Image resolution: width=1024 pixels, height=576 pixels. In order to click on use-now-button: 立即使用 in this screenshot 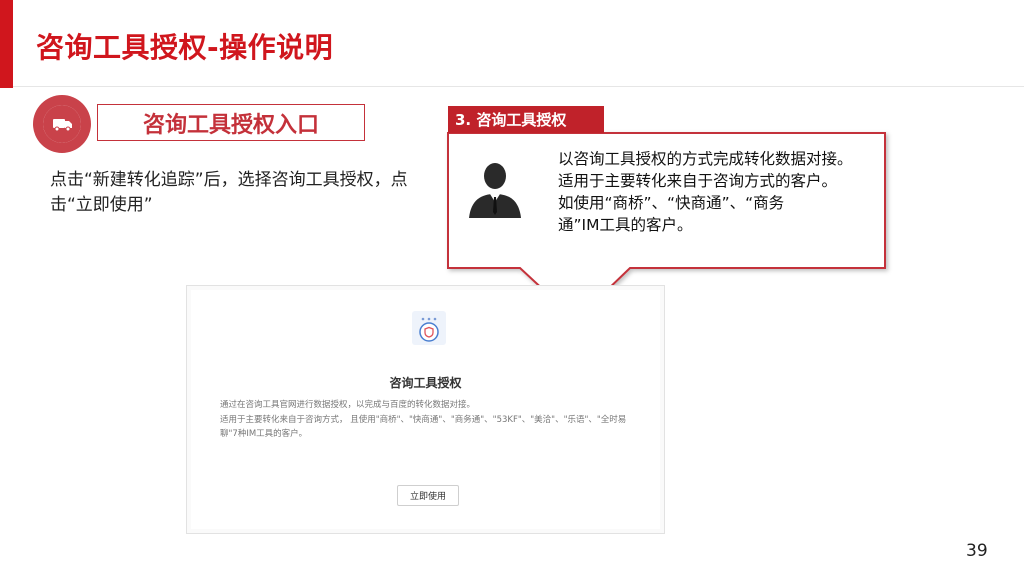, I will do `click(428, 495)`.